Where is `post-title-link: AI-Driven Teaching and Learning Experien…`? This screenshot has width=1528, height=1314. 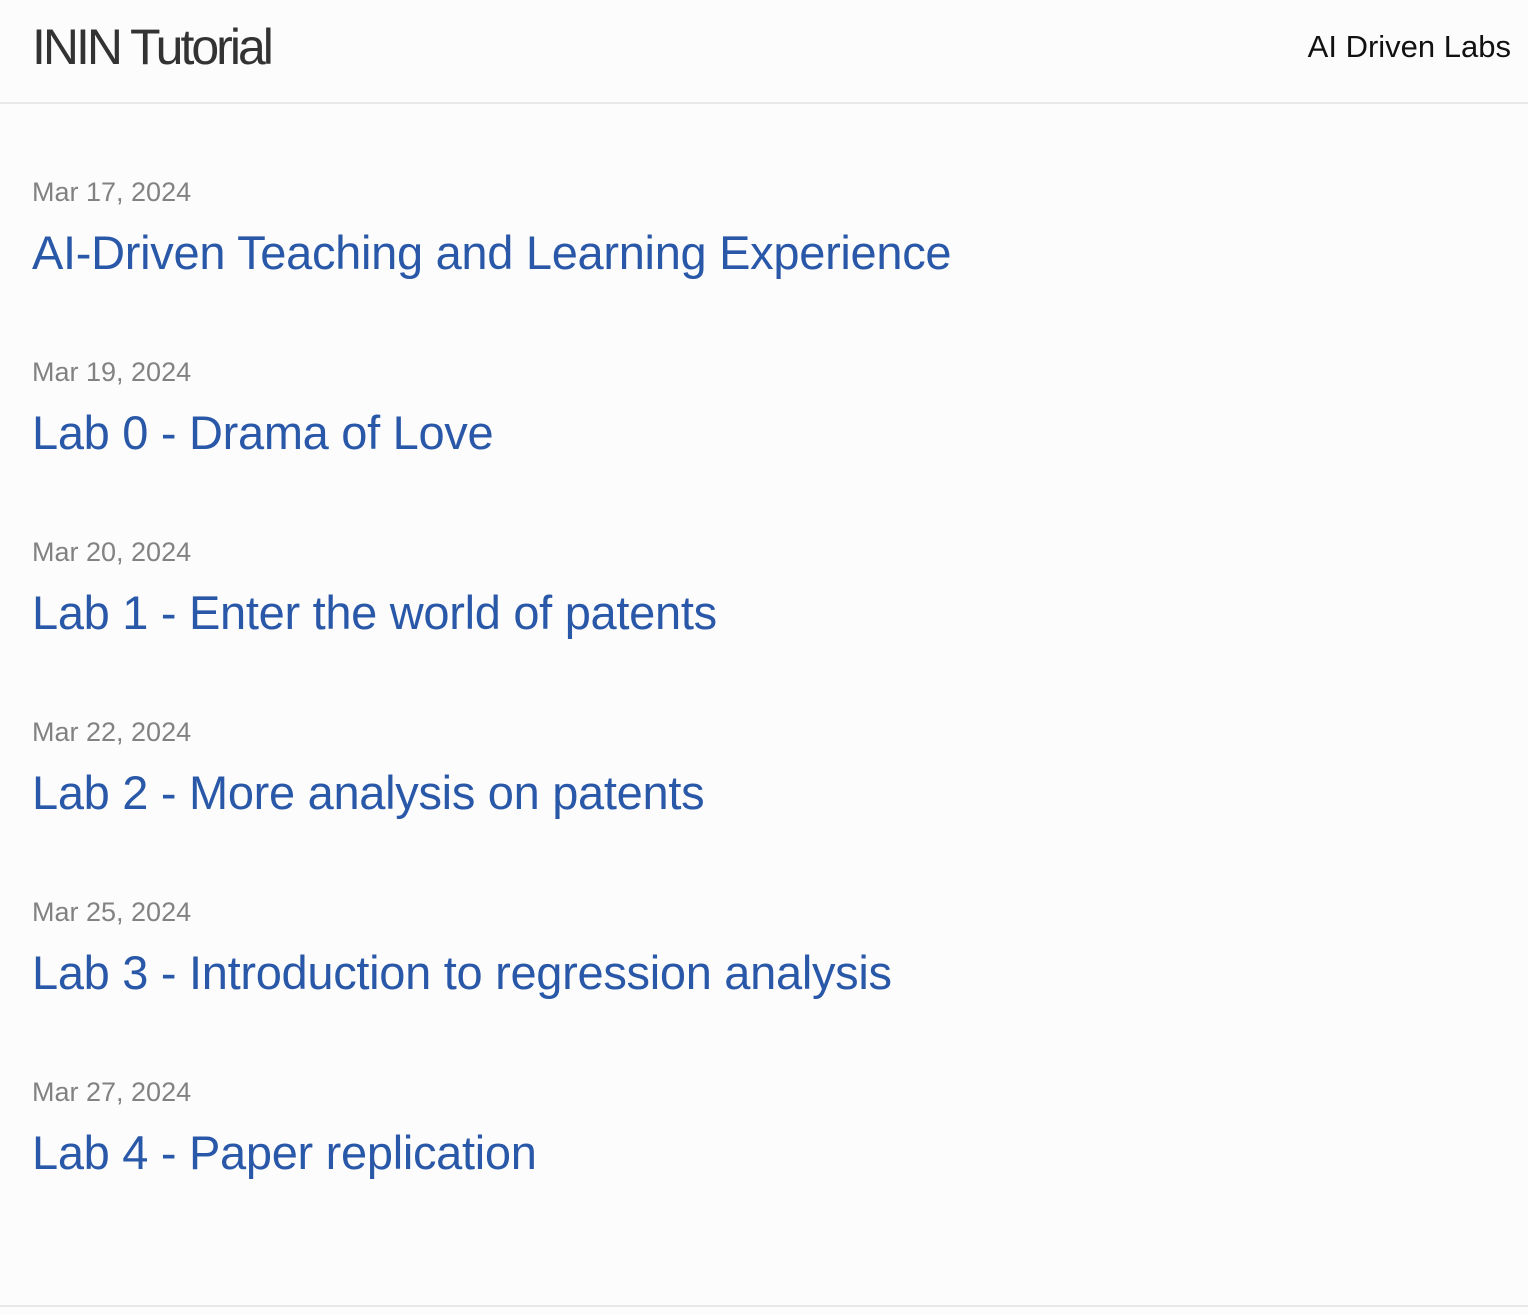 post-title-link: AI-Driven Teaching and Learning Experien… is located at coordinates (492, 253).